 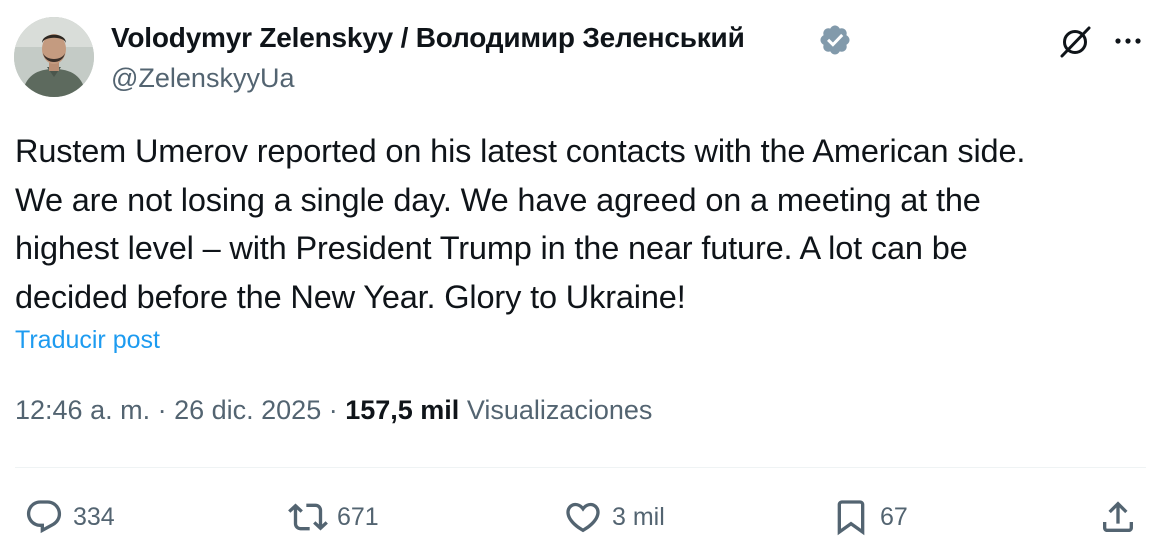 I want to click on reply-icon, so click(x=44, y=517).